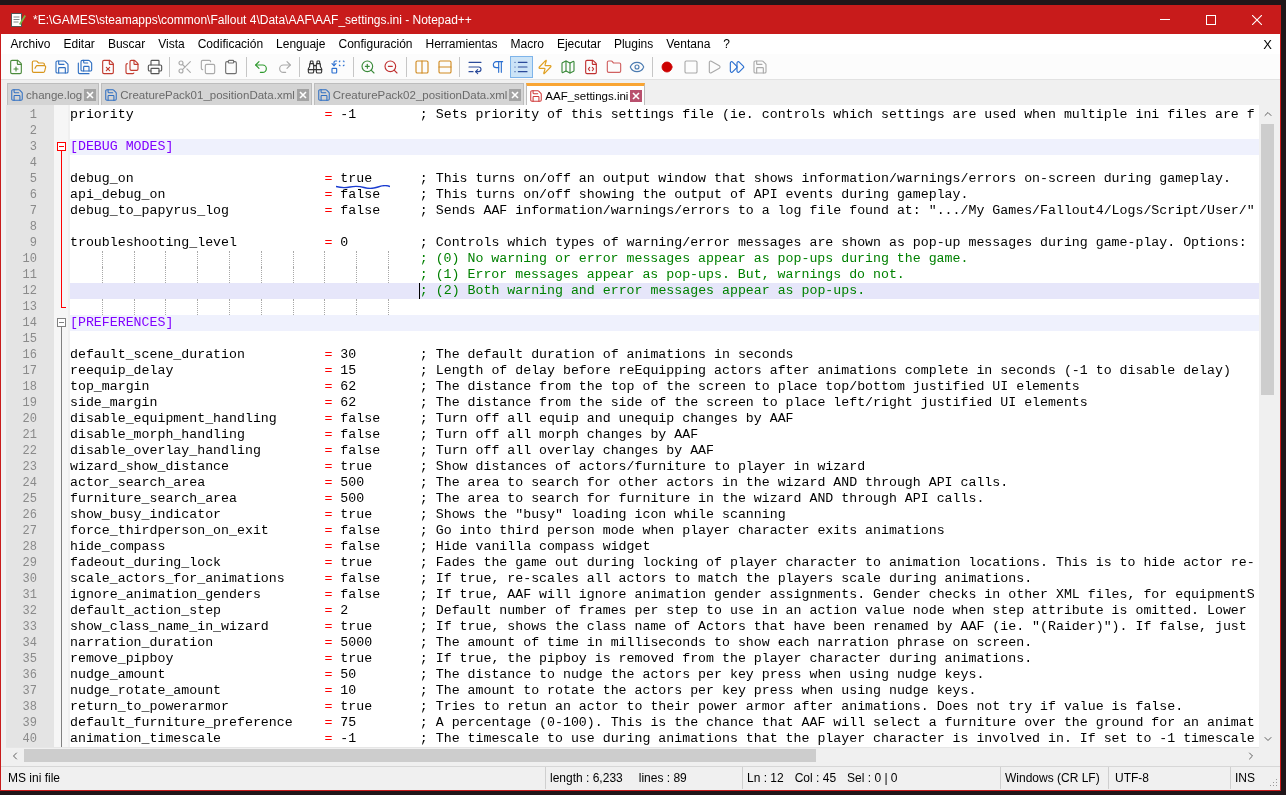  I want to click on status-text: Sel : 0 | 0, so click(872, 778).